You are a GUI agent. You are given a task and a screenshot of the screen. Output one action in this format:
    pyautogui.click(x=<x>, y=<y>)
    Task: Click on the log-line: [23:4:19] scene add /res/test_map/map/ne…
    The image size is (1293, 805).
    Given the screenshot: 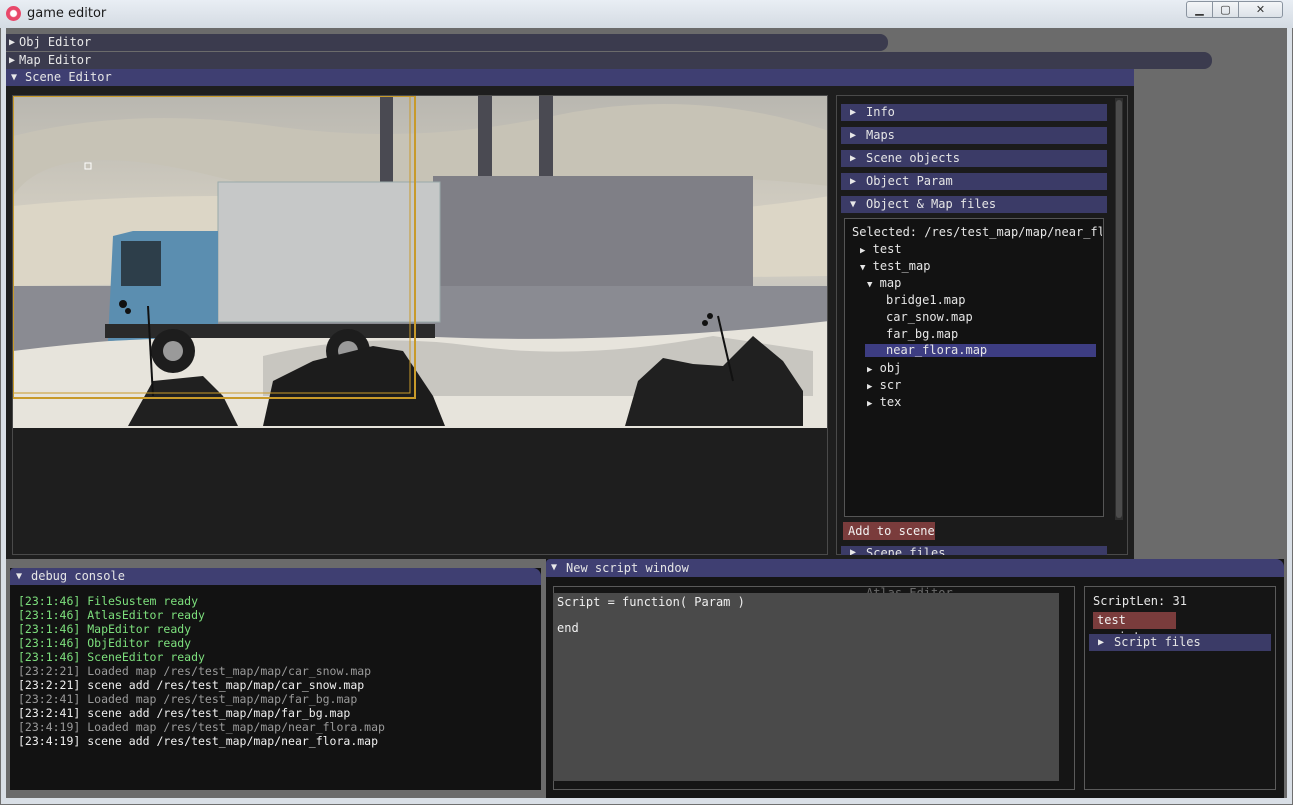 What is the action you would take?
    pyautogui.click(x=198, y=741)
    